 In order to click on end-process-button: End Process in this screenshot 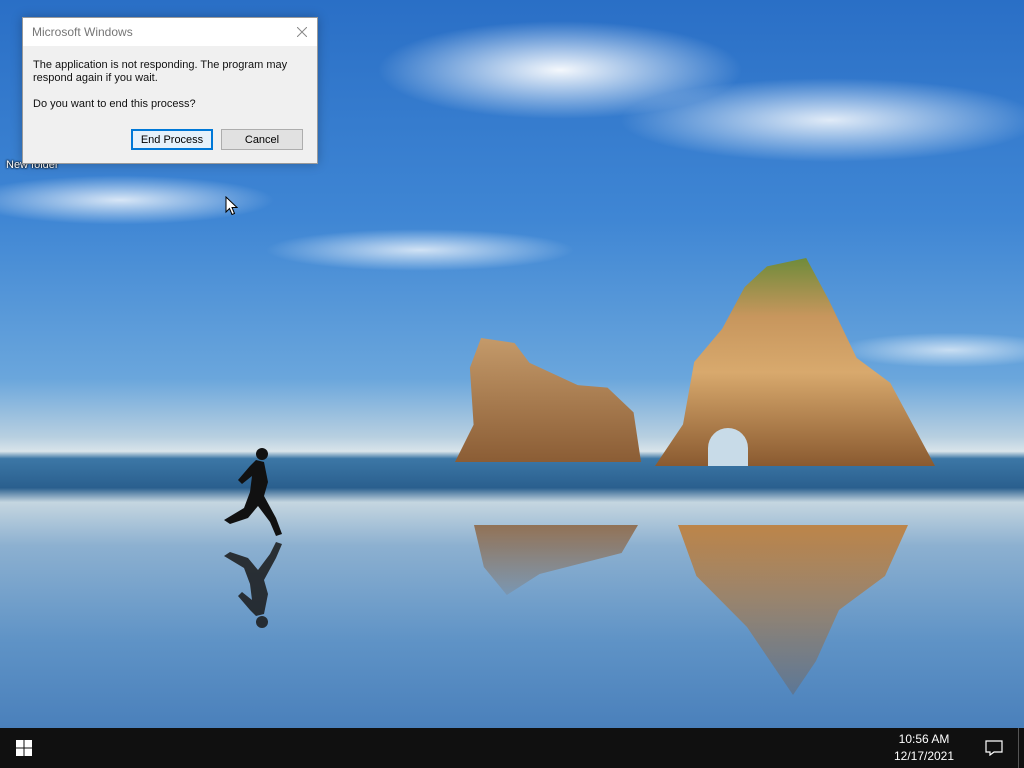, I will do `click(172, 139)`.